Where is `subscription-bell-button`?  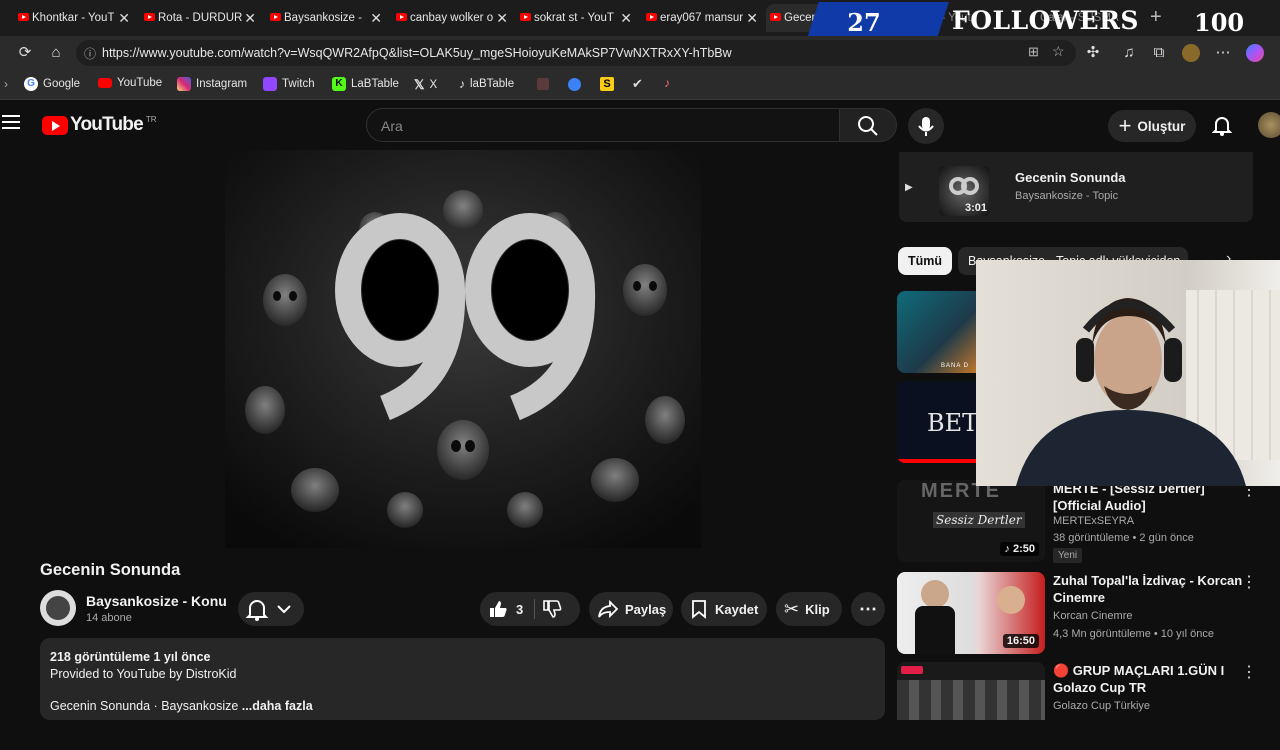 subscription-bell-button is located at coordinates (271, 609).